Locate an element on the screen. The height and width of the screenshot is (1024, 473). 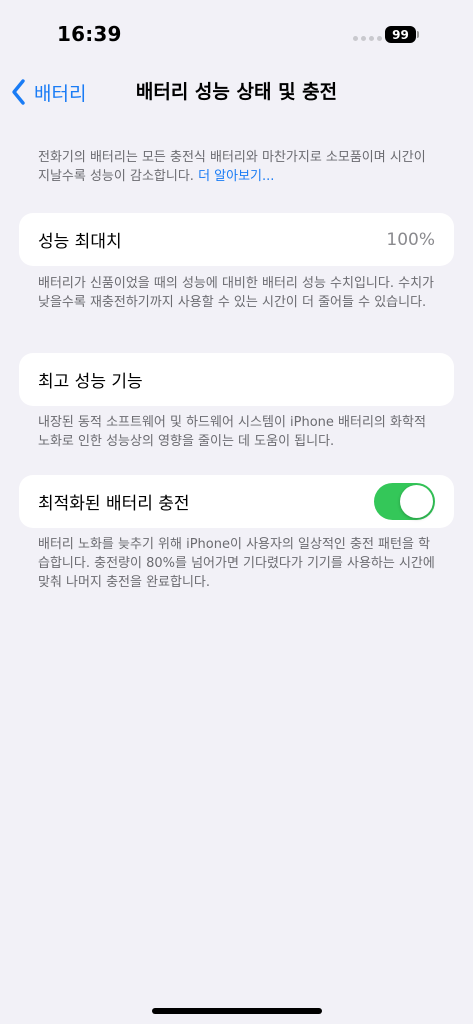
peak-performance-row: 최고 성능 기능 is located at coordinates (236, 379).